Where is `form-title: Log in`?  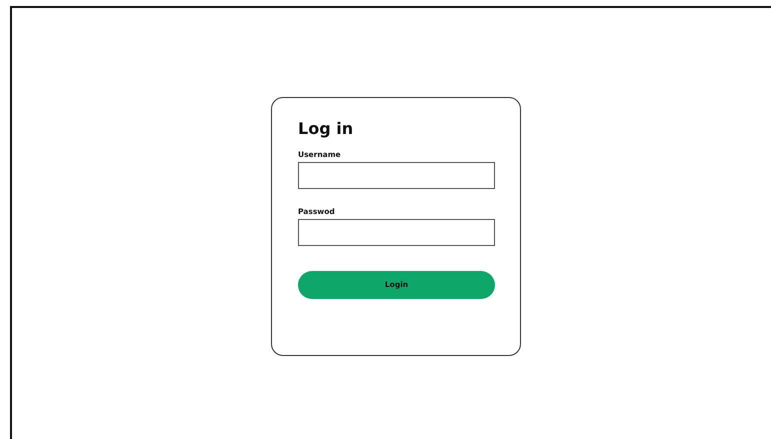
form-title: Log in is located at coordinates (326, 129).